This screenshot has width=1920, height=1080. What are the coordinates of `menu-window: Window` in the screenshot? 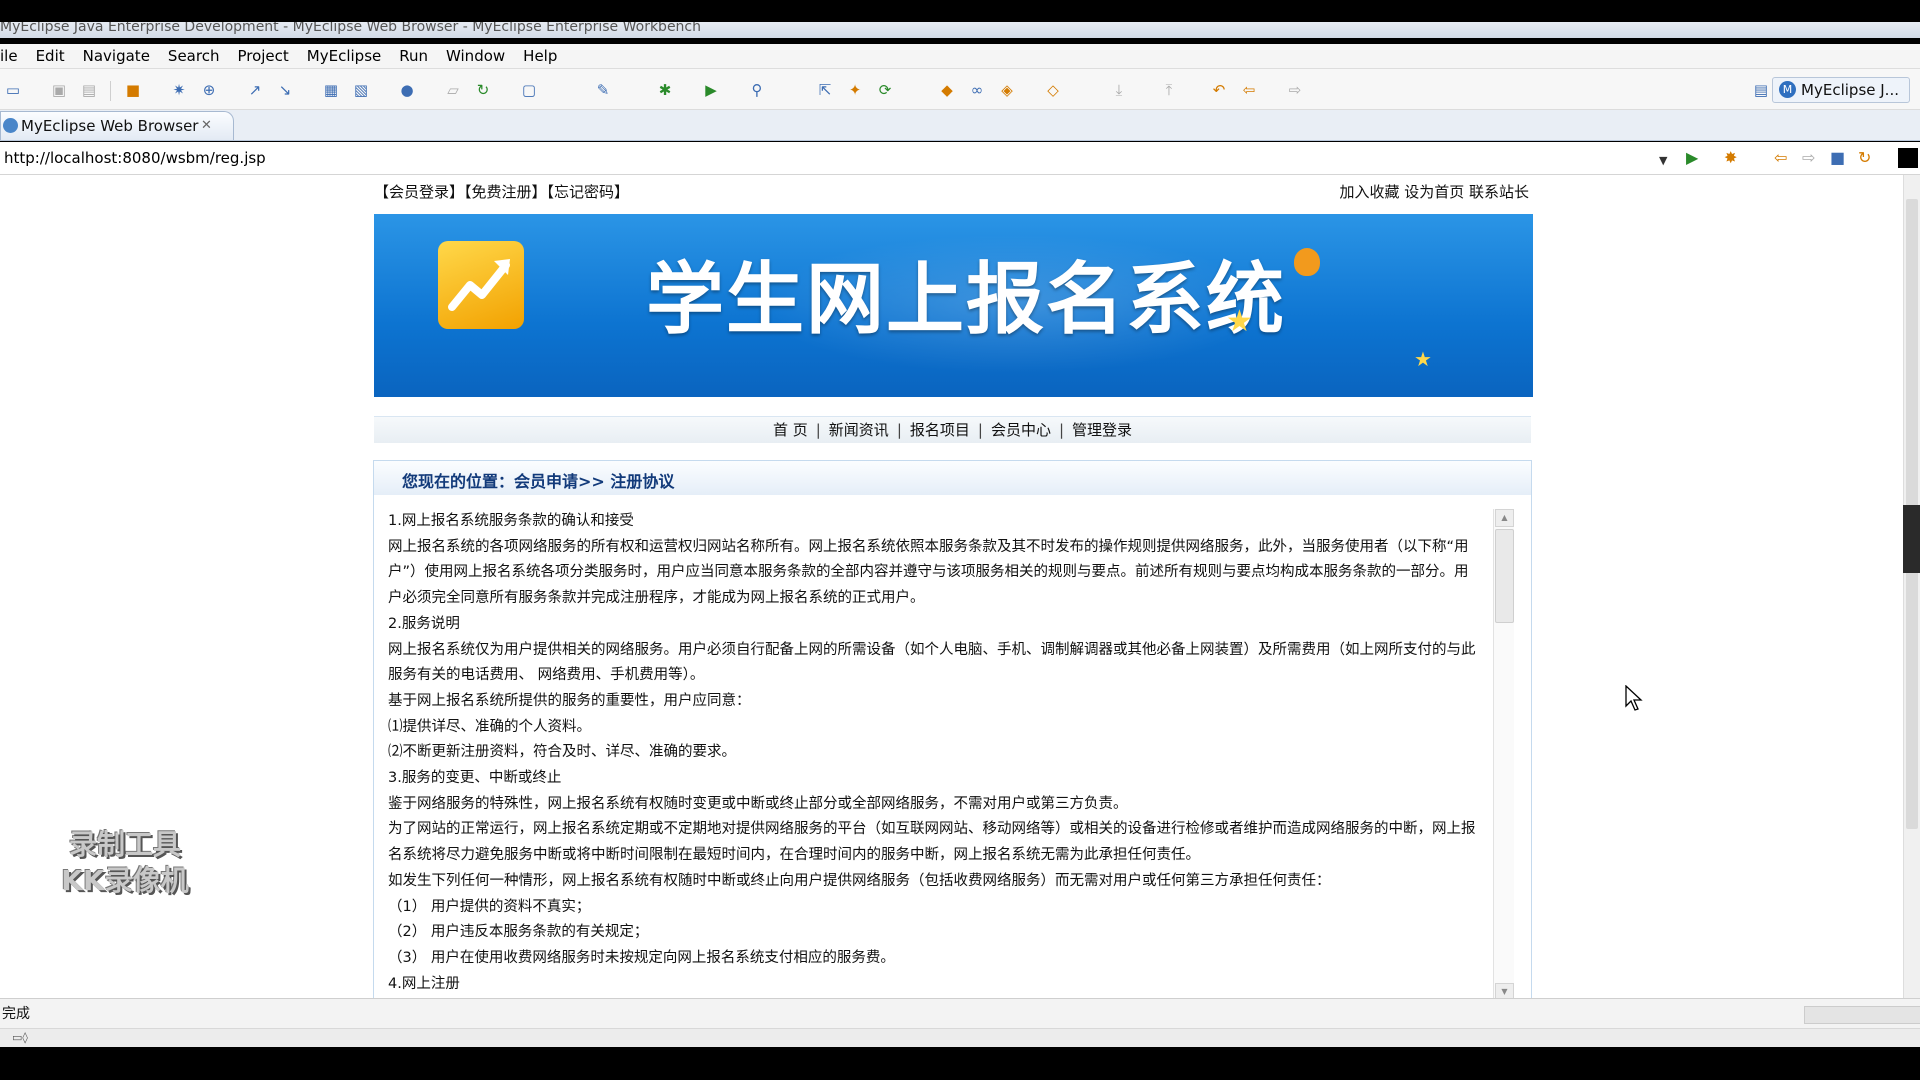 It's located at (476, 56).